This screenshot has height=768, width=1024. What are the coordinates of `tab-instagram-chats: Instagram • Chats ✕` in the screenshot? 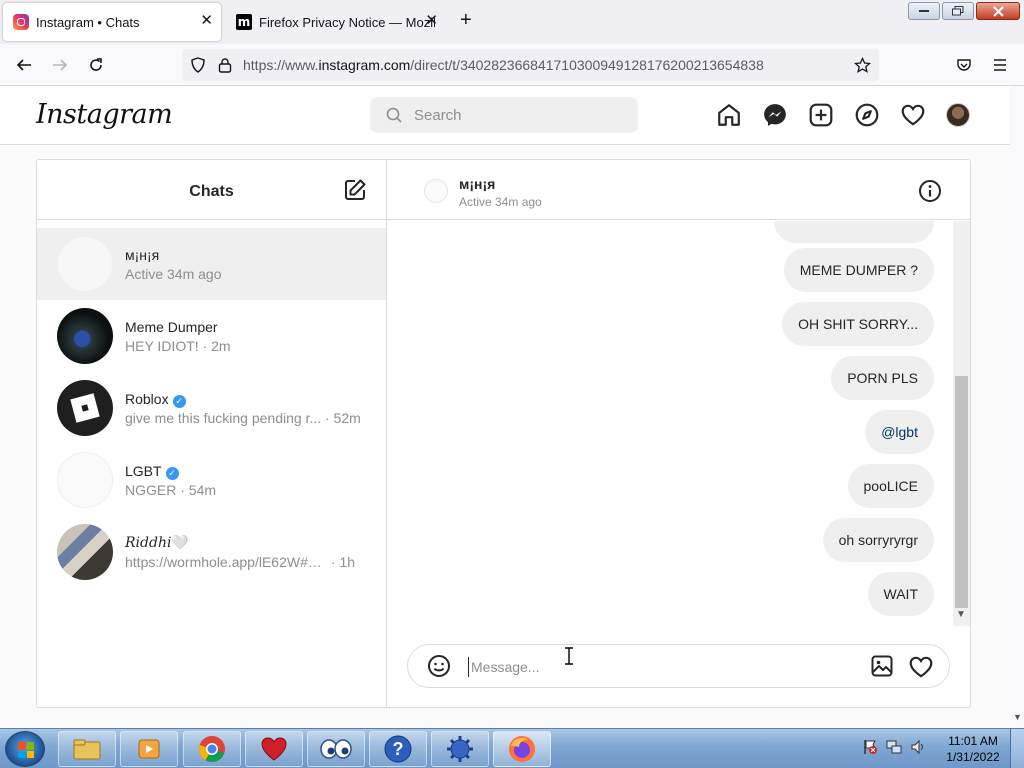 It's located at (112, 22).